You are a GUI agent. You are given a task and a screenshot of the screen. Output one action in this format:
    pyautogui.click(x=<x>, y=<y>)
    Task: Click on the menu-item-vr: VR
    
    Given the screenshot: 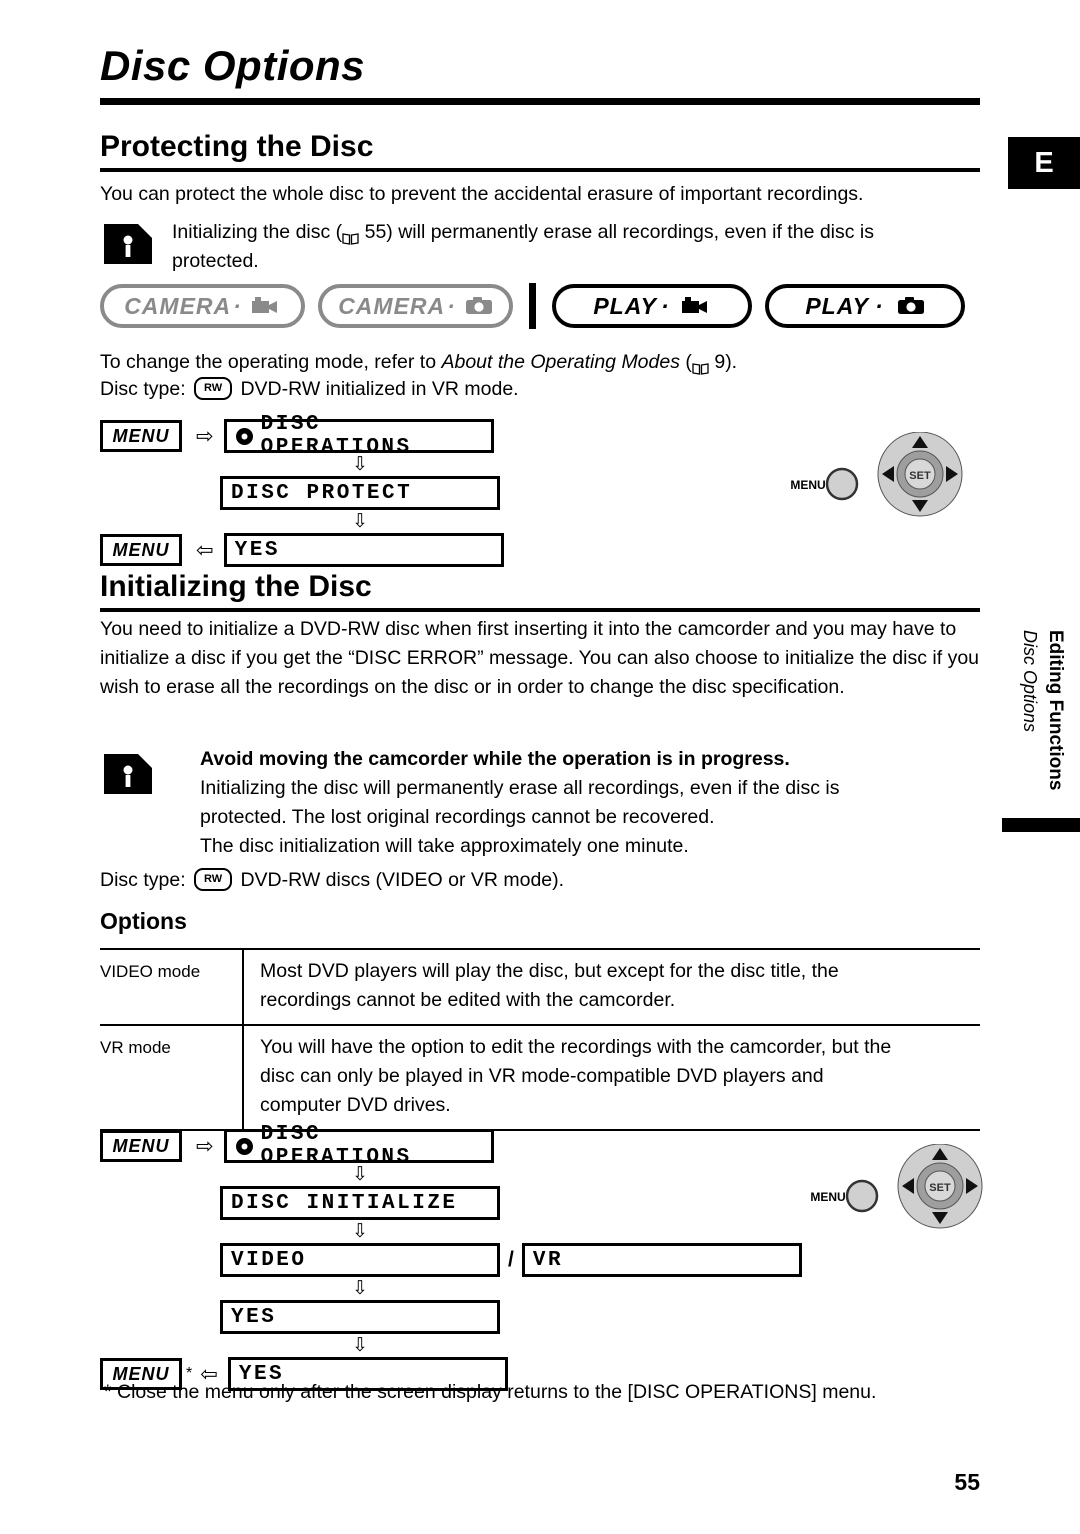 What is the action you would take?
    pyautogui.click(x=661, y=1260)
    